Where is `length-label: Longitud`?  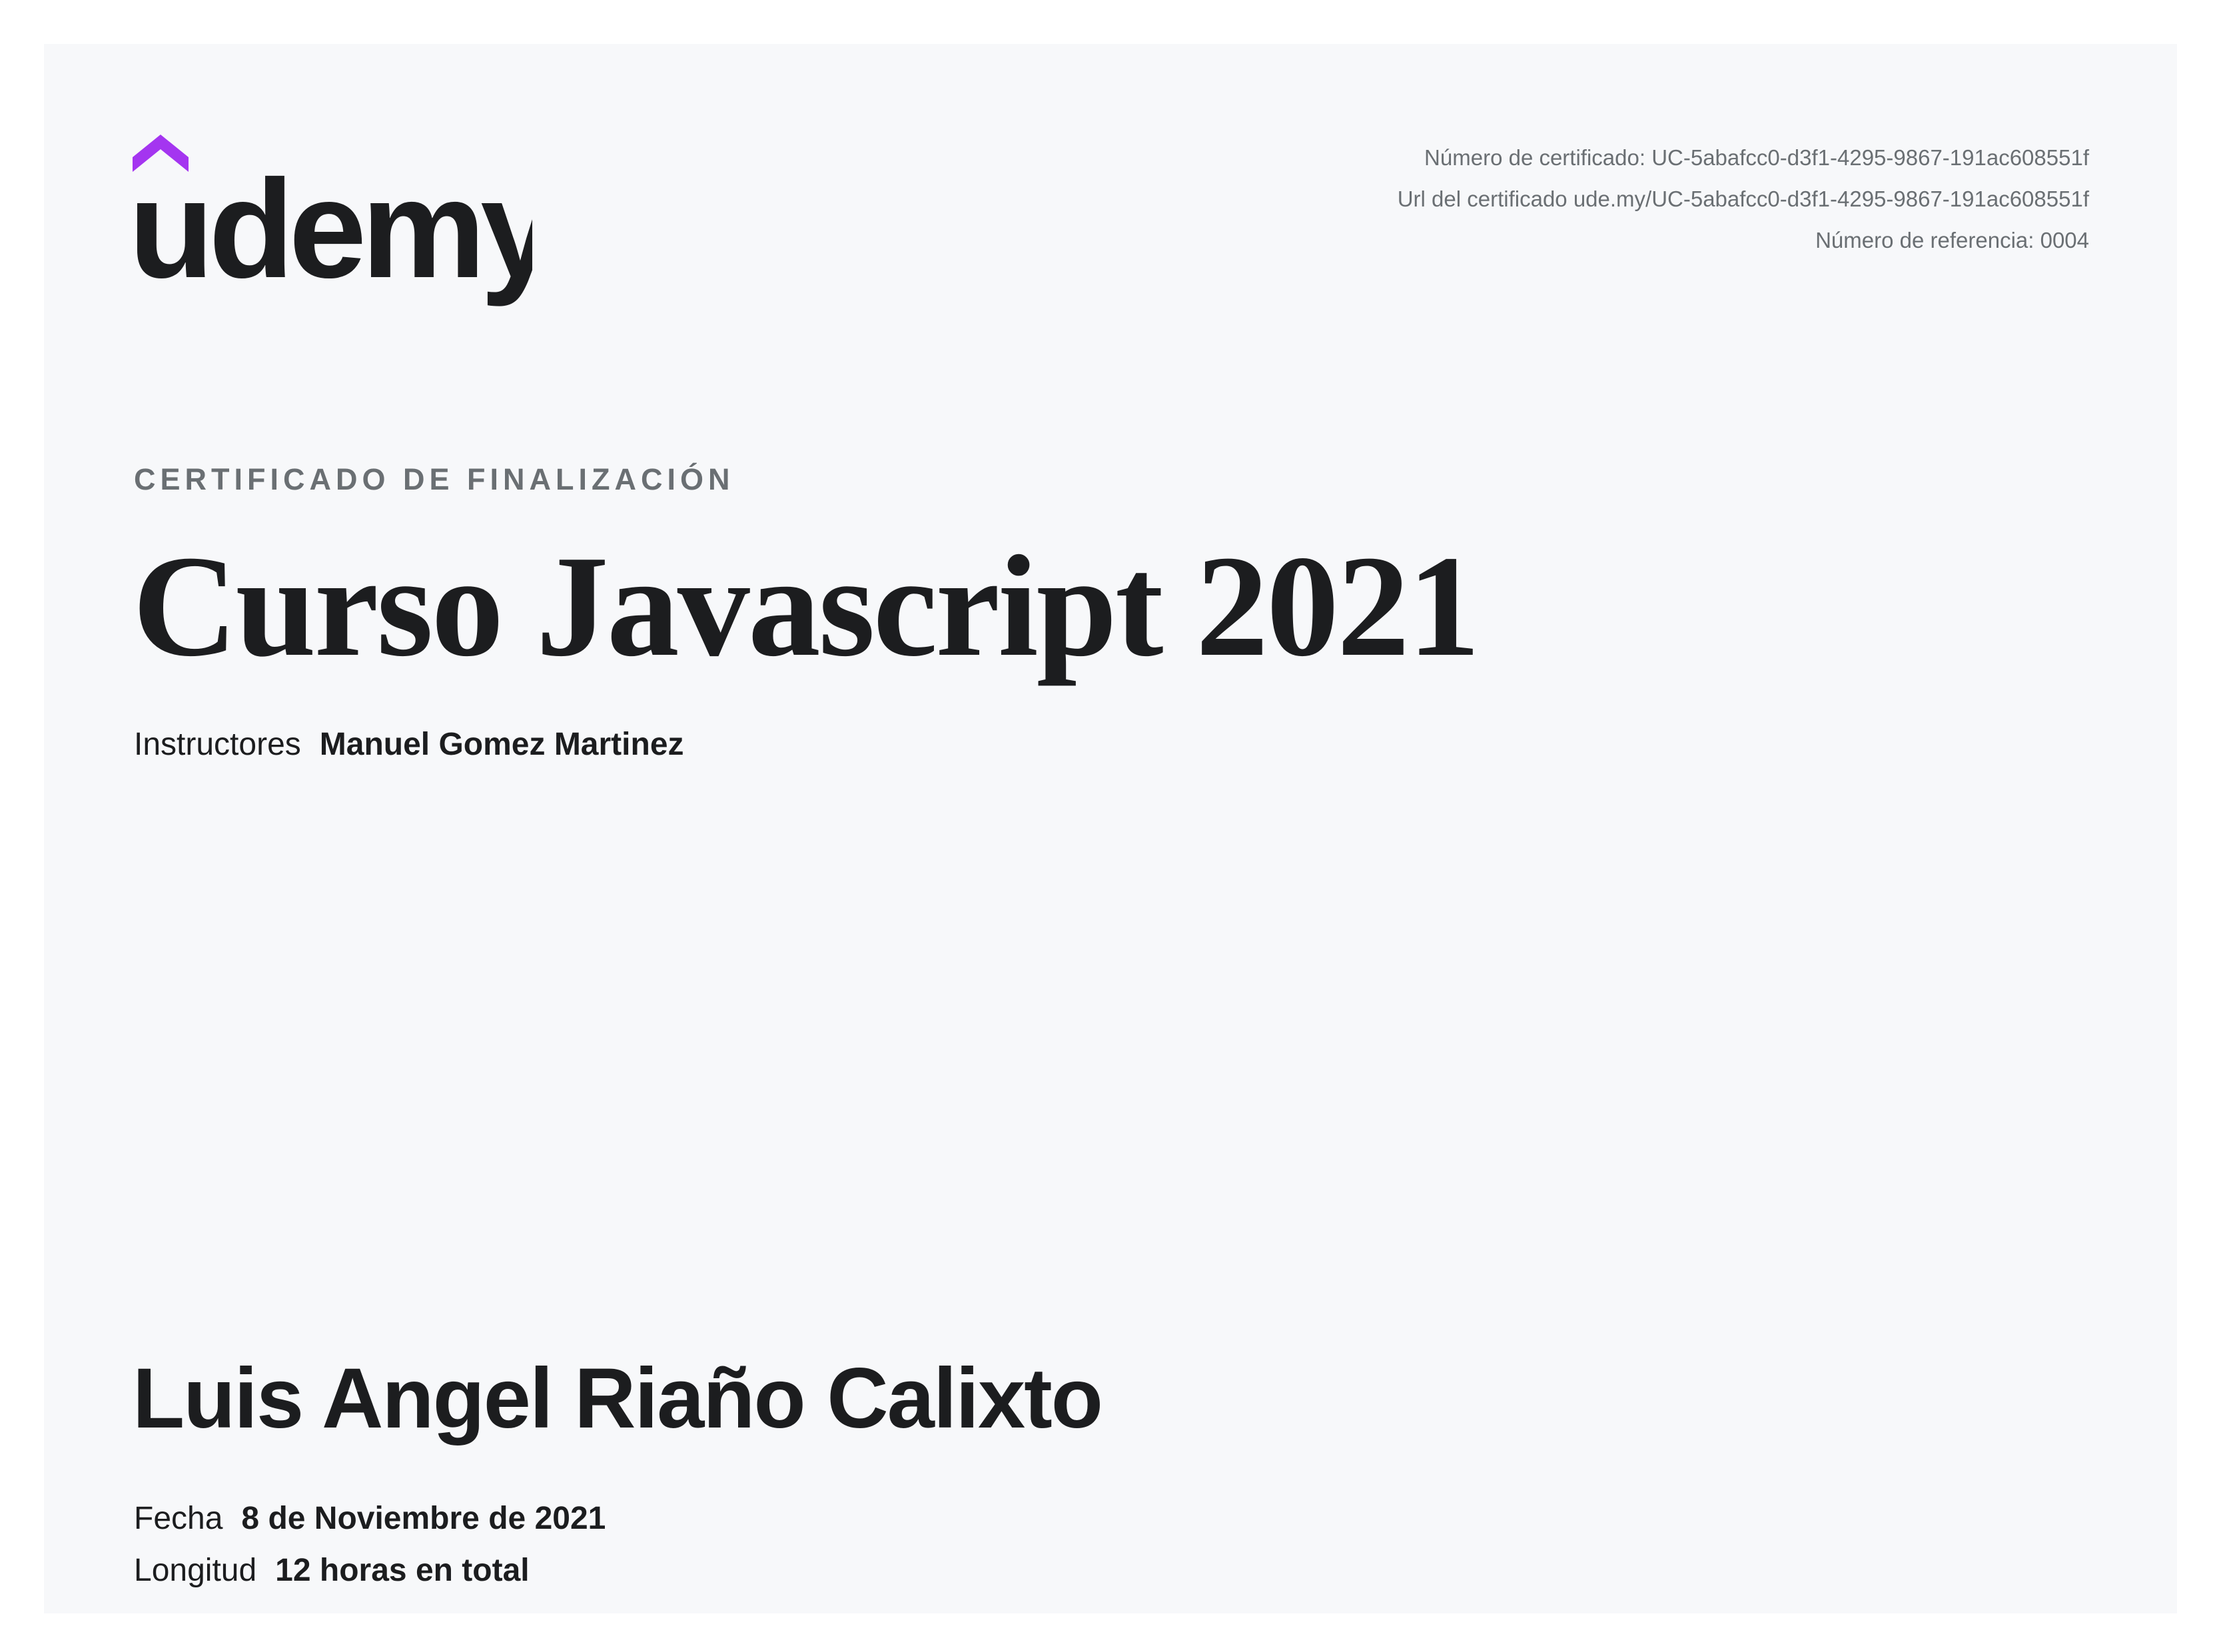
length-label: Longitud is located at coordinates (195, 1570).